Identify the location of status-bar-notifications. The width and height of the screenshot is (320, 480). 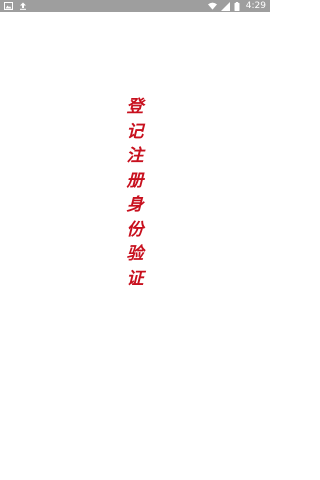
(15, 6).